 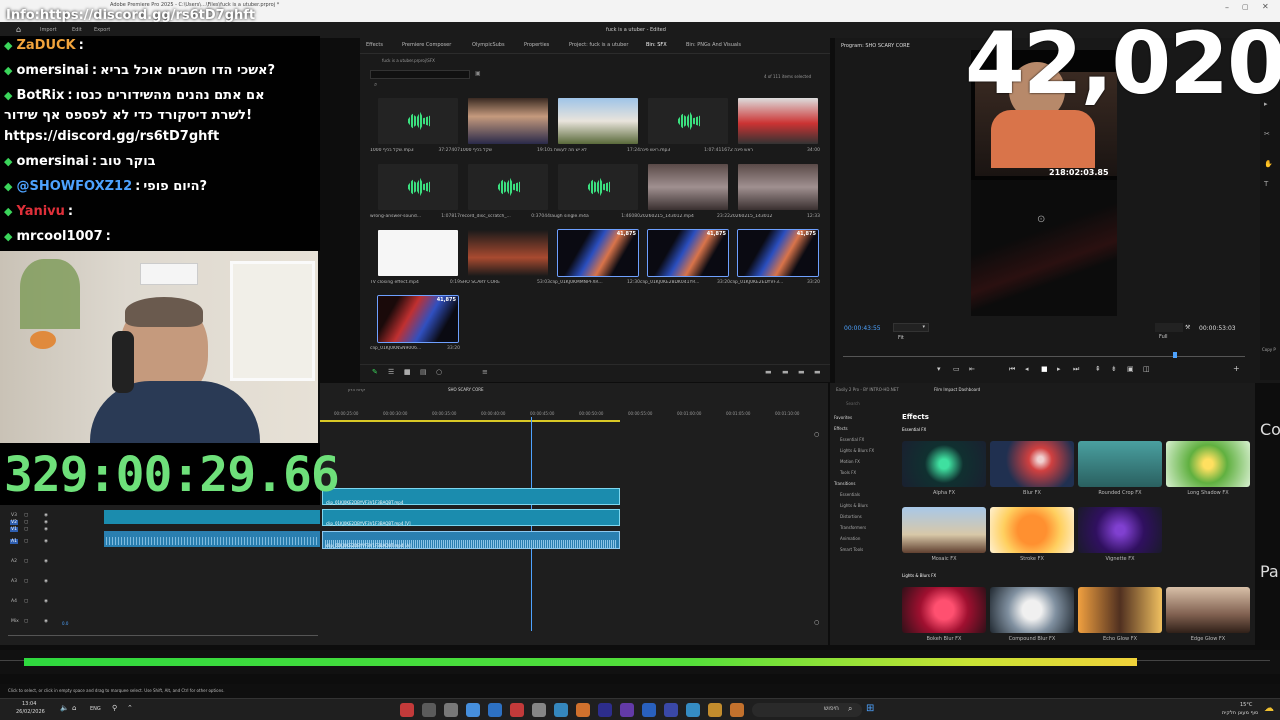 I want to click on new-item-icon: ▬, so click(x=801, y=372).